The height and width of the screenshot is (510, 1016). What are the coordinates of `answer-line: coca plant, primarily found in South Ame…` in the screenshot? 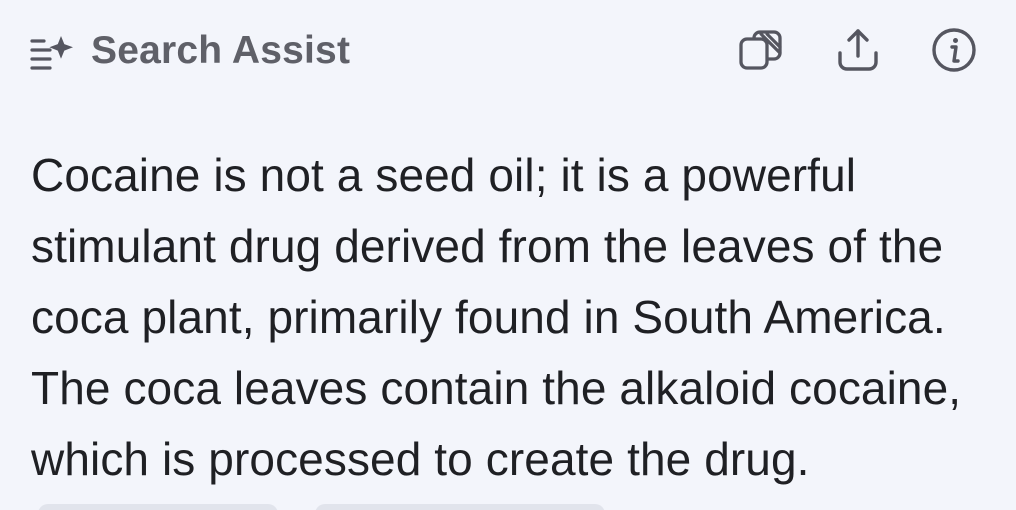 It's located at (488, 317).